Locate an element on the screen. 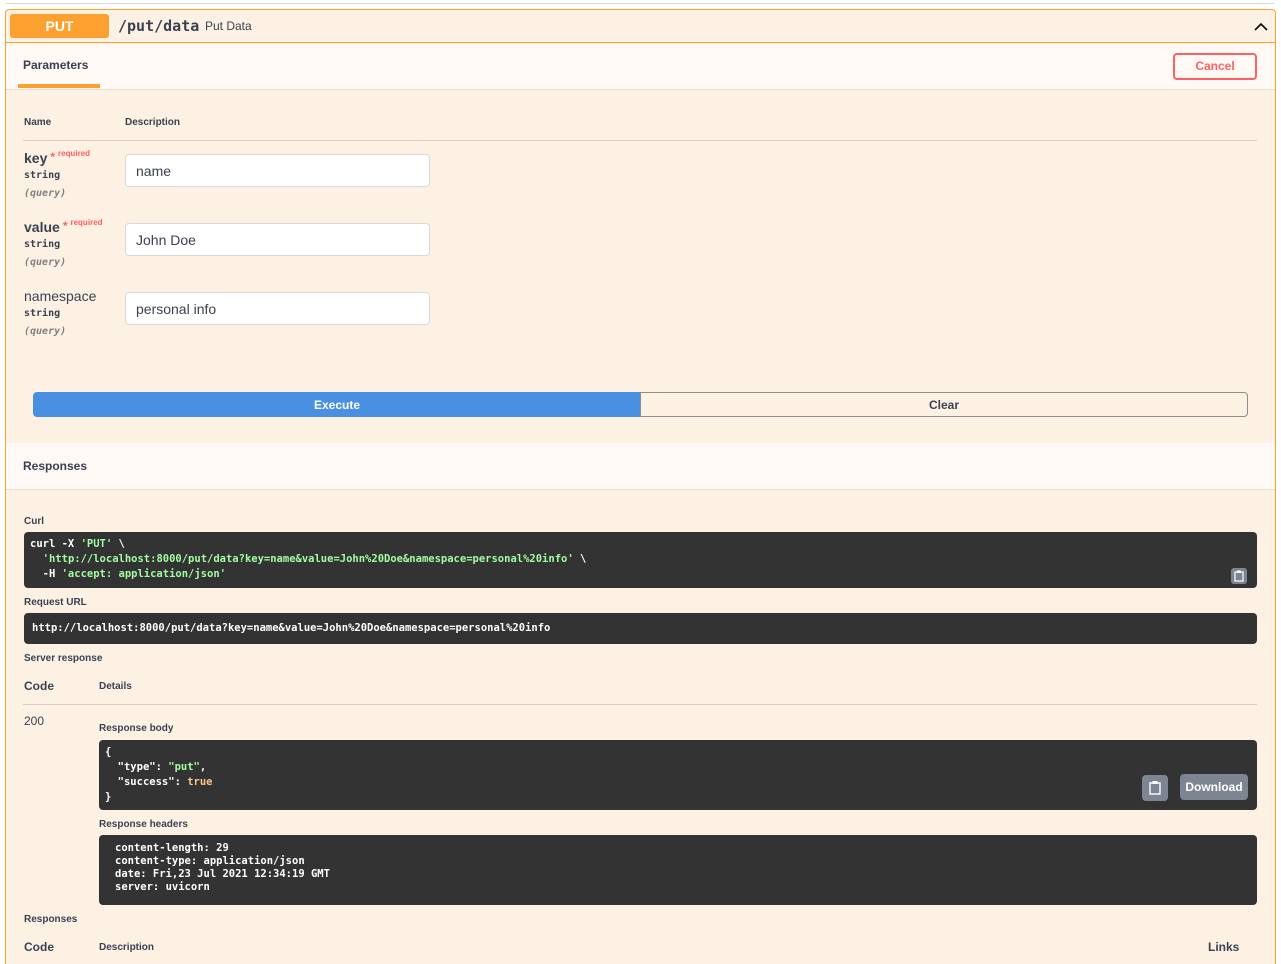  curl-method: 'PUT' is located at coordinates (96, 544).